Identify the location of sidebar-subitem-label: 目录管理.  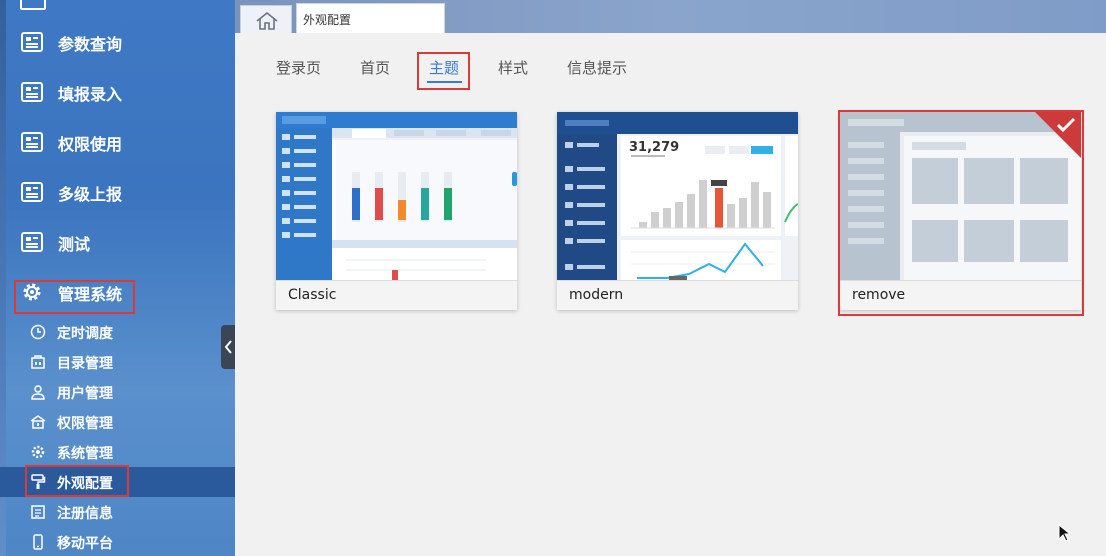
(85, 364).